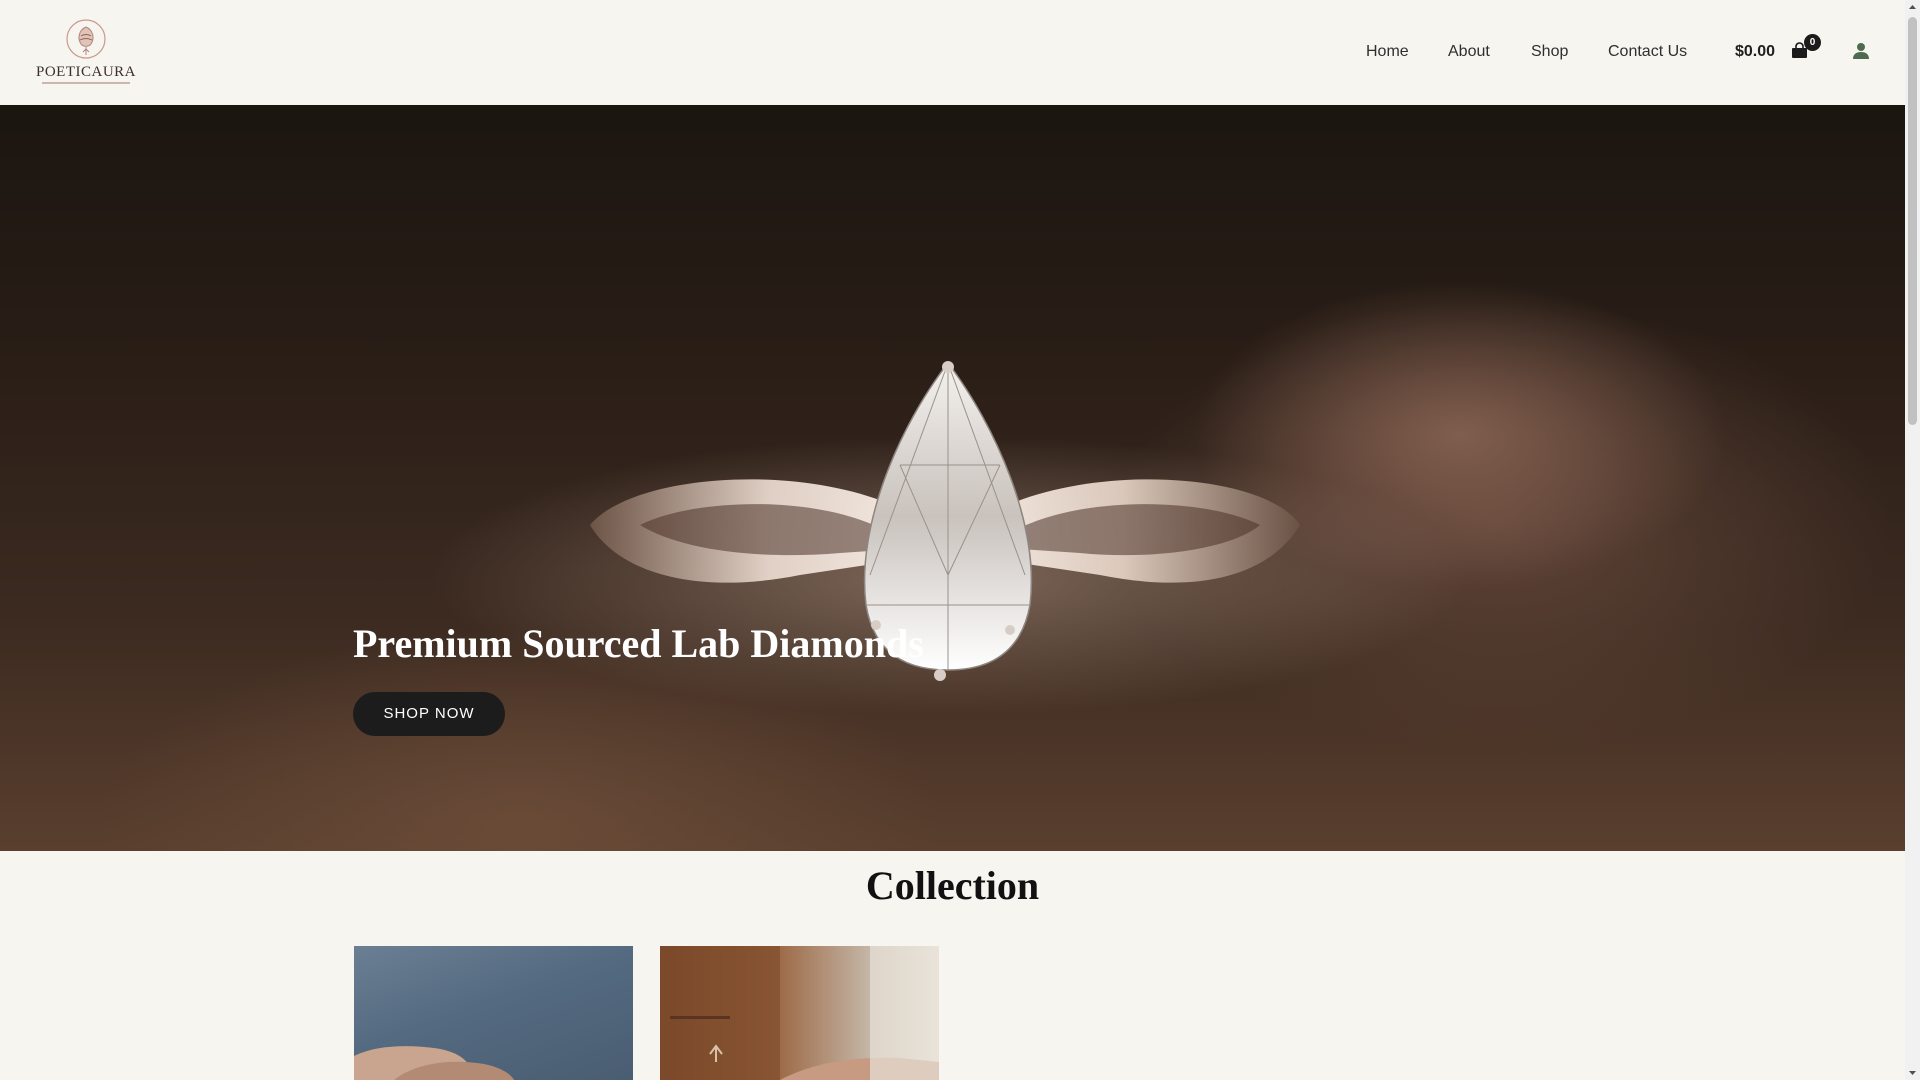  What do you see at coordinates (1912, 221) in the screenshot?
I see `scroll-thumb` at bounding box center [1912, 221].